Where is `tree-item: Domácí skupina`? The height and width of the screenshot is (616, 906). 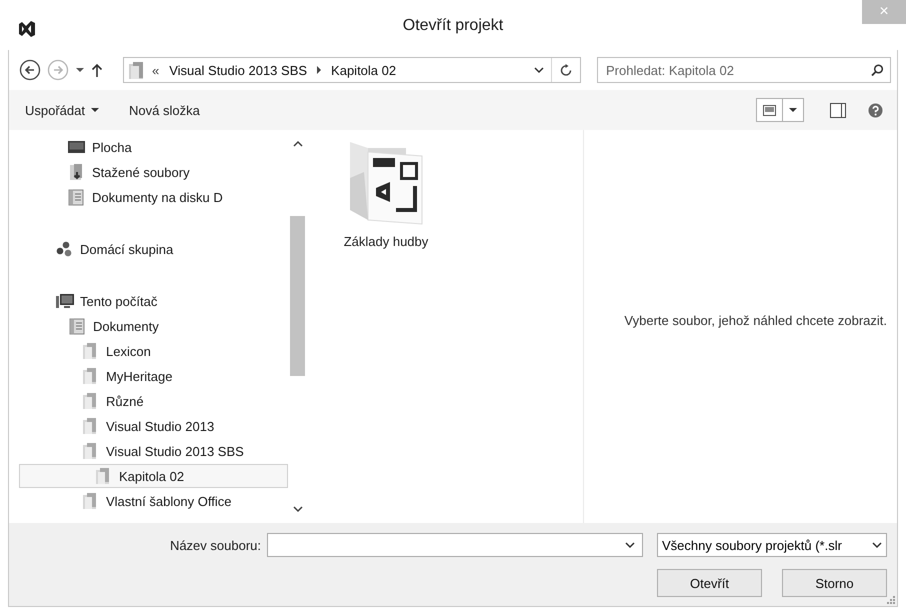
tree-item: Domácí skupina is located at coordinates (153, 249).